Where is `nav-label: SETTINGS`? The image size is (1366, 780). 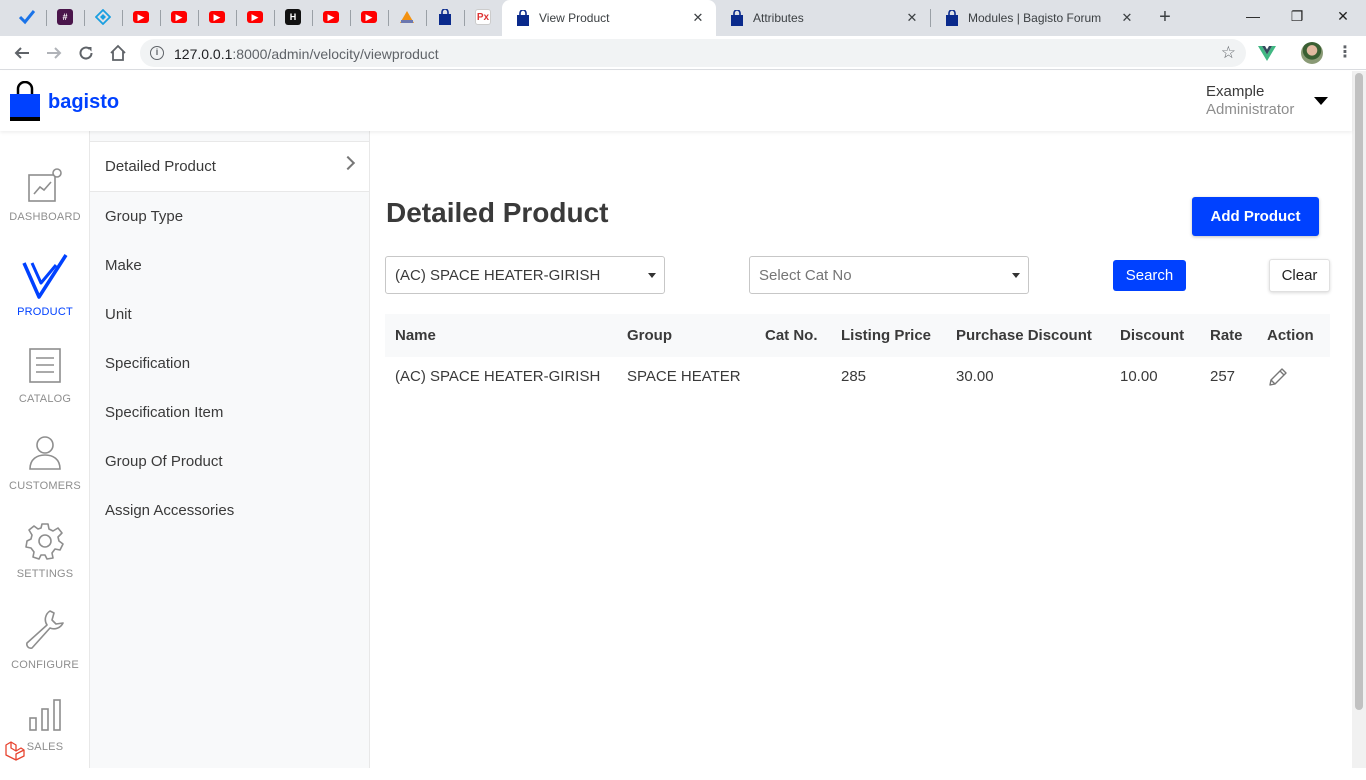 nav-label: SETTINGS is located at coordinates (45, 574).